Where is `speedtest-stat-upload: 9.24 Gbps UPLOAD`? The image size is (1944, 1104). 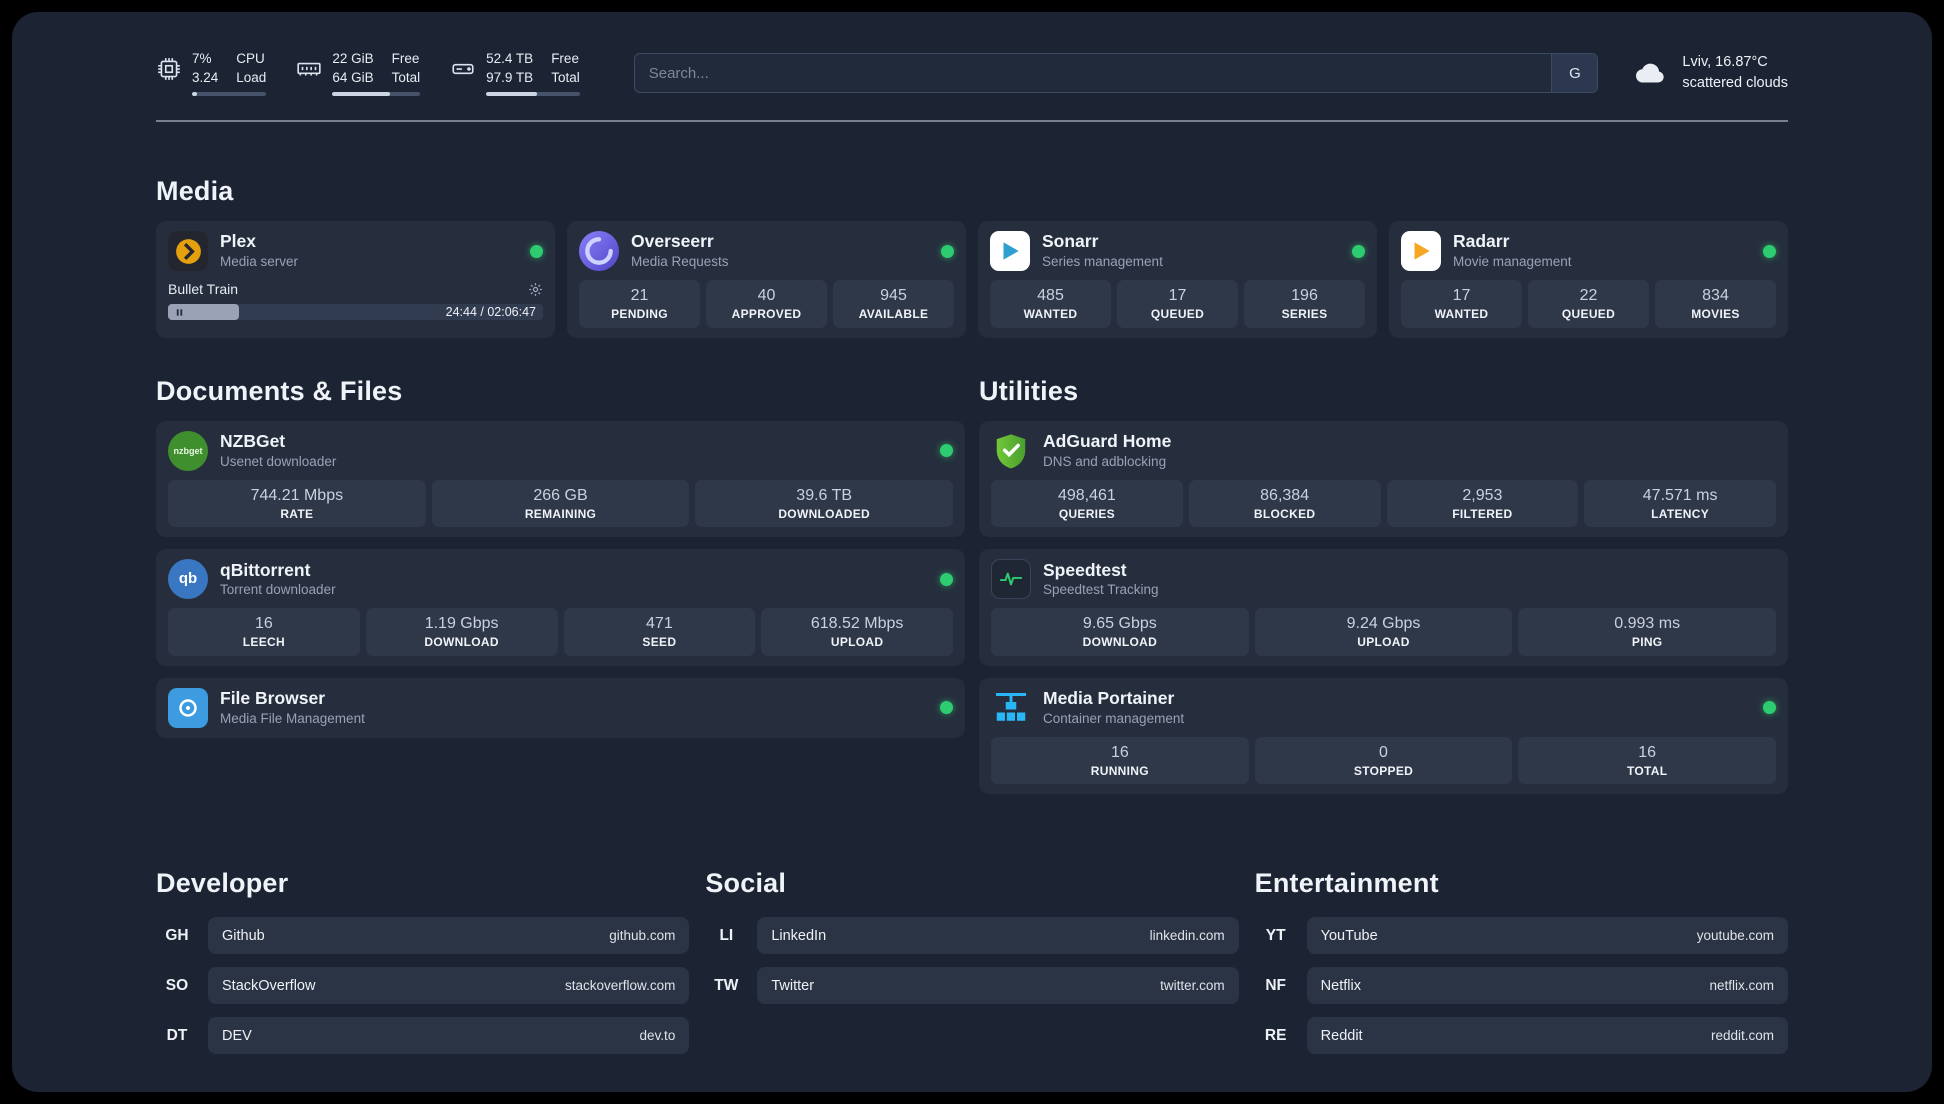
speedtest-stat-upload: 9.24 Gbps UPLOAD is located at coordinates (1383, 632).